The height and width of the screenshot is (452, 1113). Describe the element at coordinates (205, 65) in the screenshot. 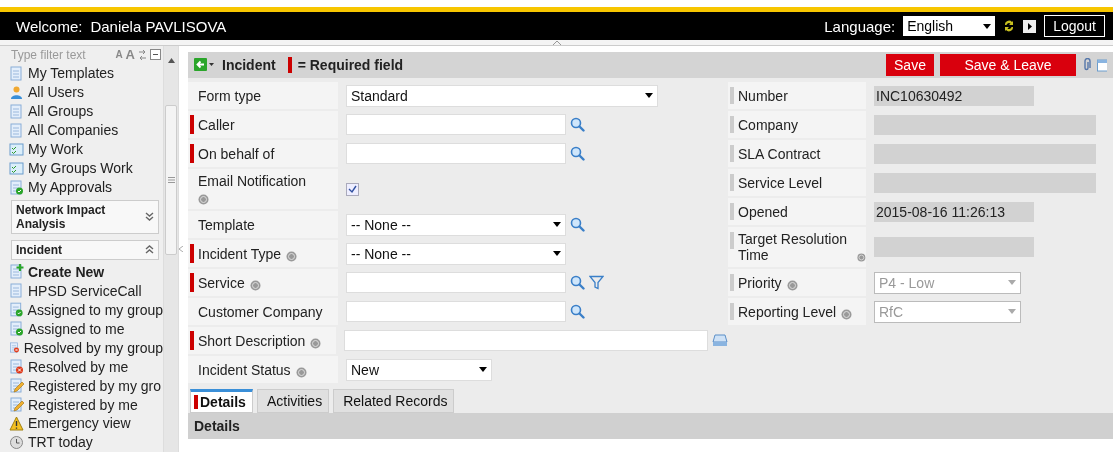

I see `back-icon` at that location.